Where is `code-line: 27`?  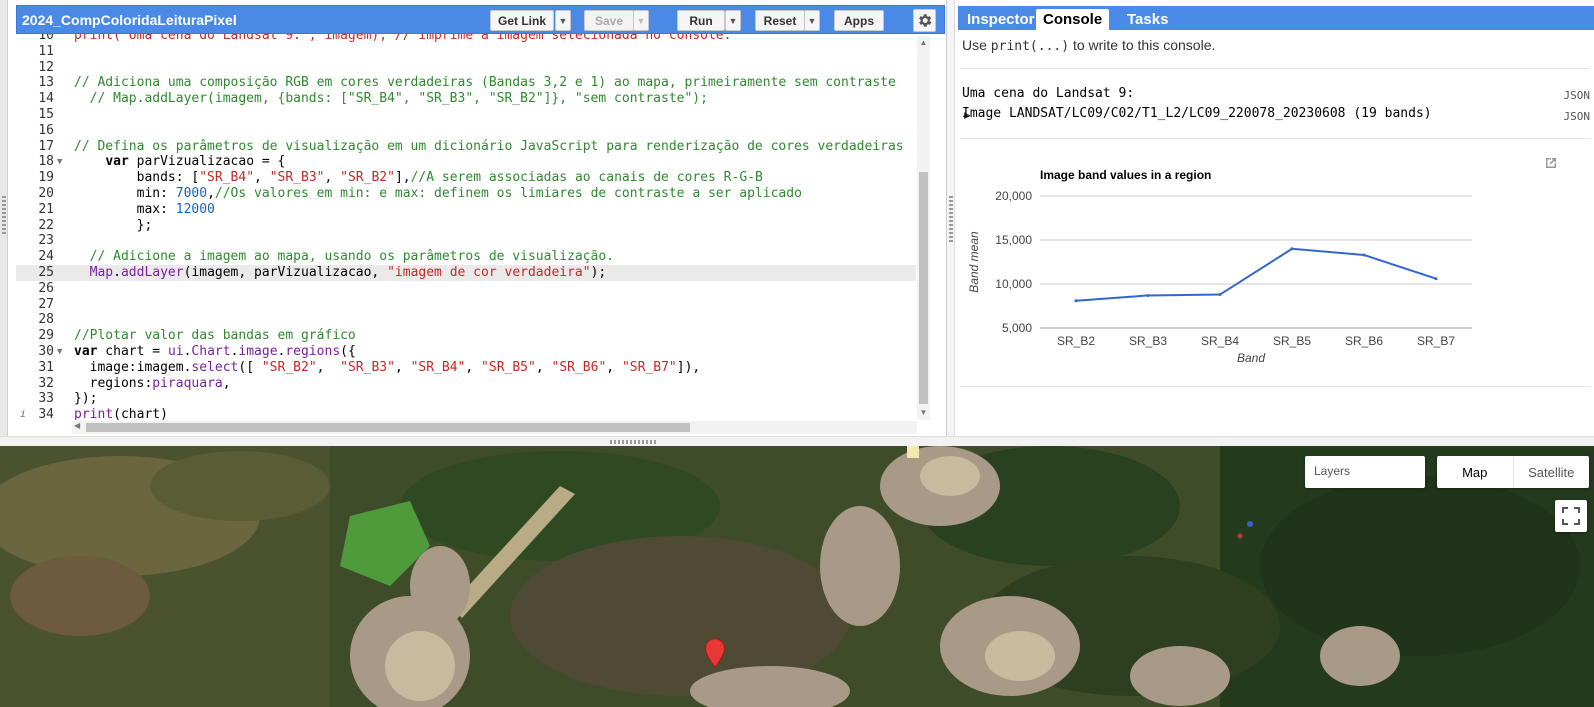 code-line: 27 is located at coordinates (466, 305).